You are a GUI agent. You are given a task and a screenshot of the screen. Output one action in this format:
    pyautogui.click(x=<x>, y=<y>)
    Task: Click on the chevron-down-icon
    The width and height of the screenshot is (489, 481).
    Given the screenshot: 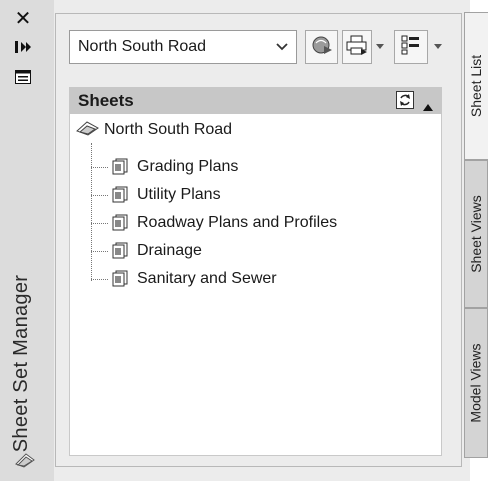 What is the action you would take?
    pyautogui.click(x=282, y=47)
    